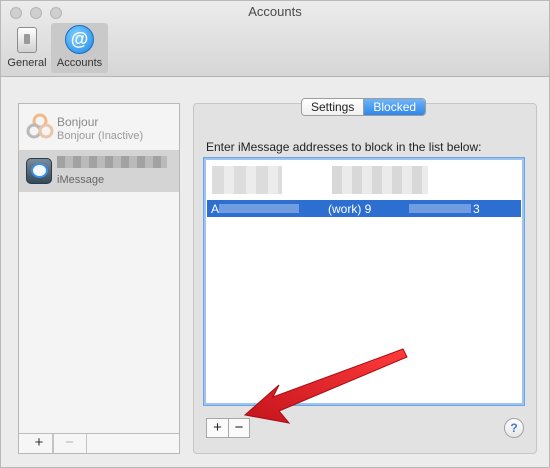 The image size is (550, 468). What do you see at coordinates (395, 107) in the screenshot?
I see `tab-blocked: Blocked` at bounding box center [395, 107].